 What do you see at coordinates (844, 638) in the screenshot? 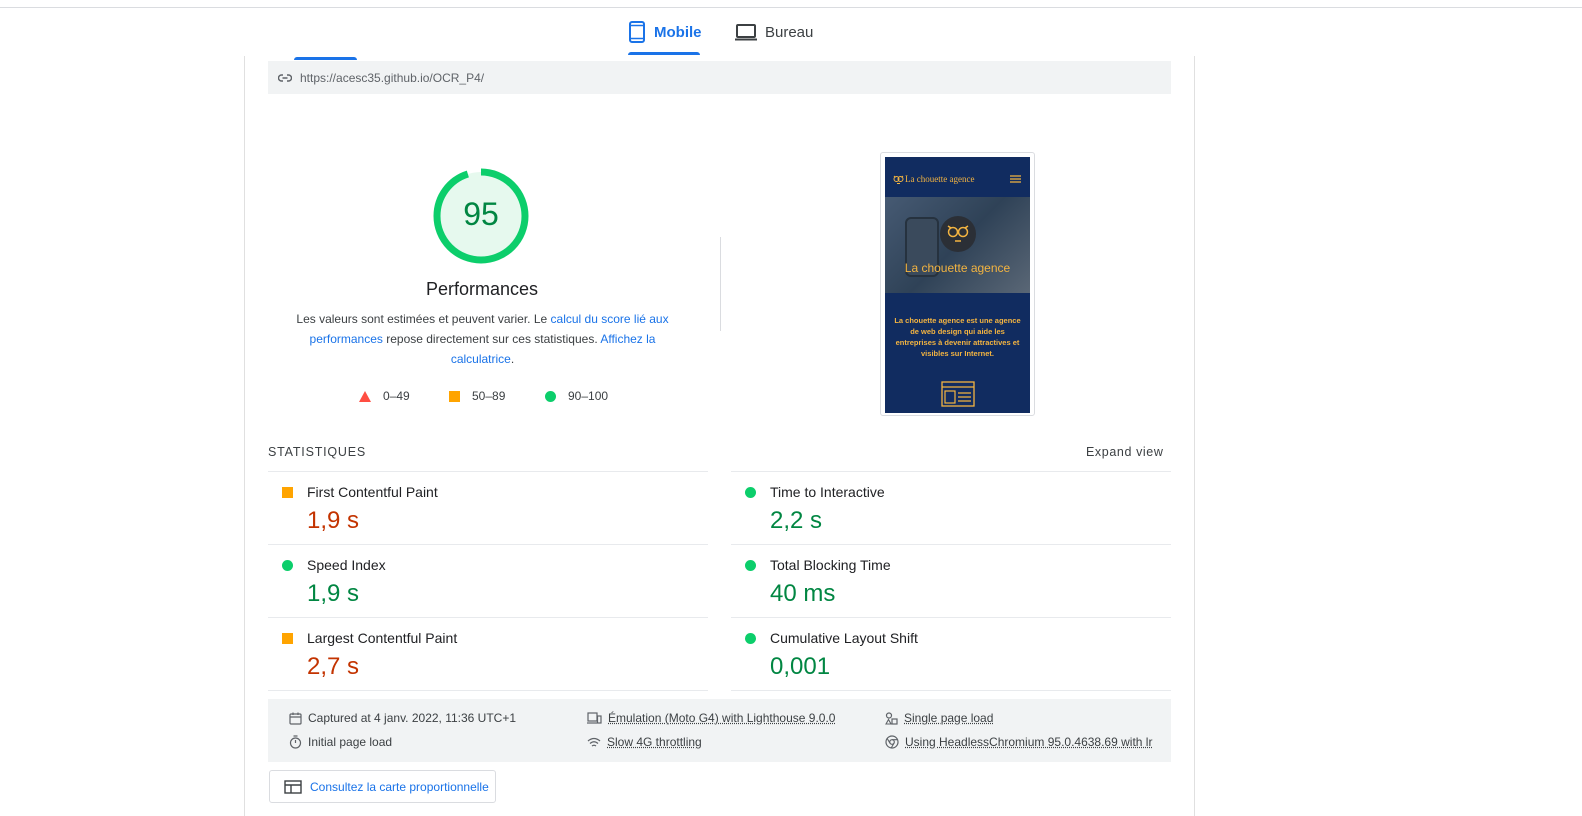
I see `metric-label: Cumulative Layout Shift` at bounding box center [844, 638].